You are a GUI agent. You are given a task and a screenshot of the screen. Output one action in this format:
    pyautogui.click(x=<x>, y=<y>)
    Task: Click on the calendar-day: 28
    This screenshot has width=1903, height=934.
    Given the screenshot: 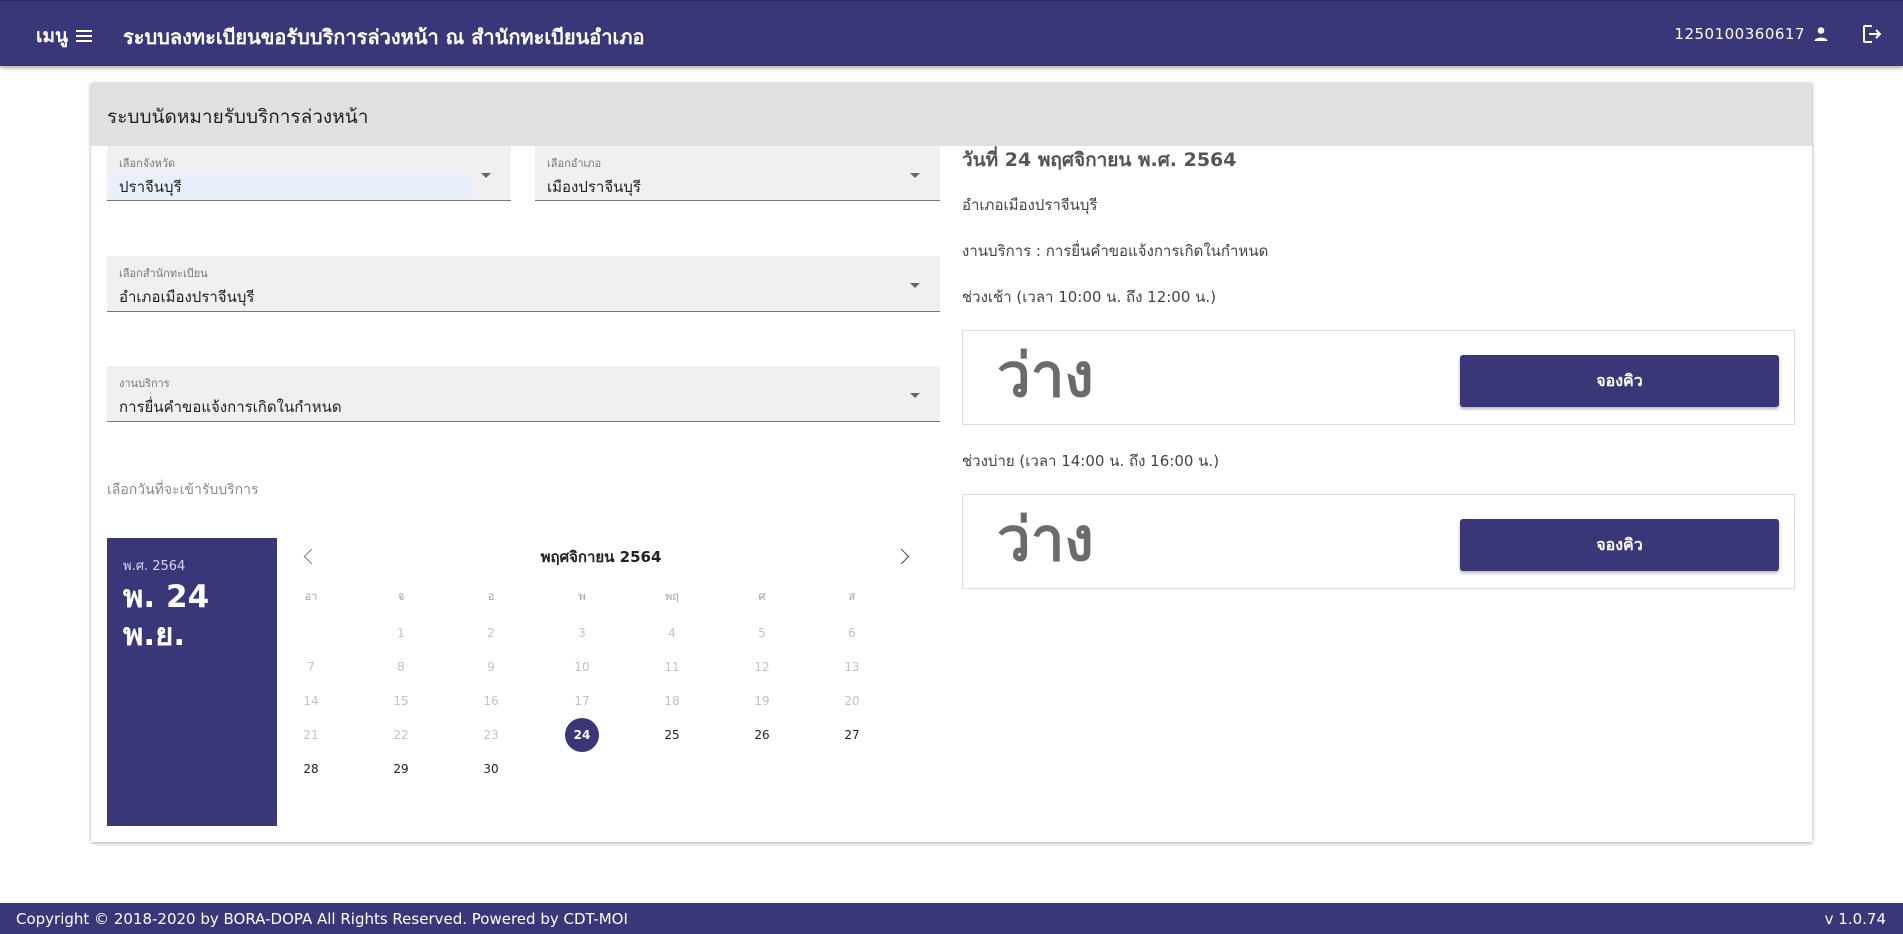 What is the action you would take?
    pyautogui.click(x=311, y=769)
    